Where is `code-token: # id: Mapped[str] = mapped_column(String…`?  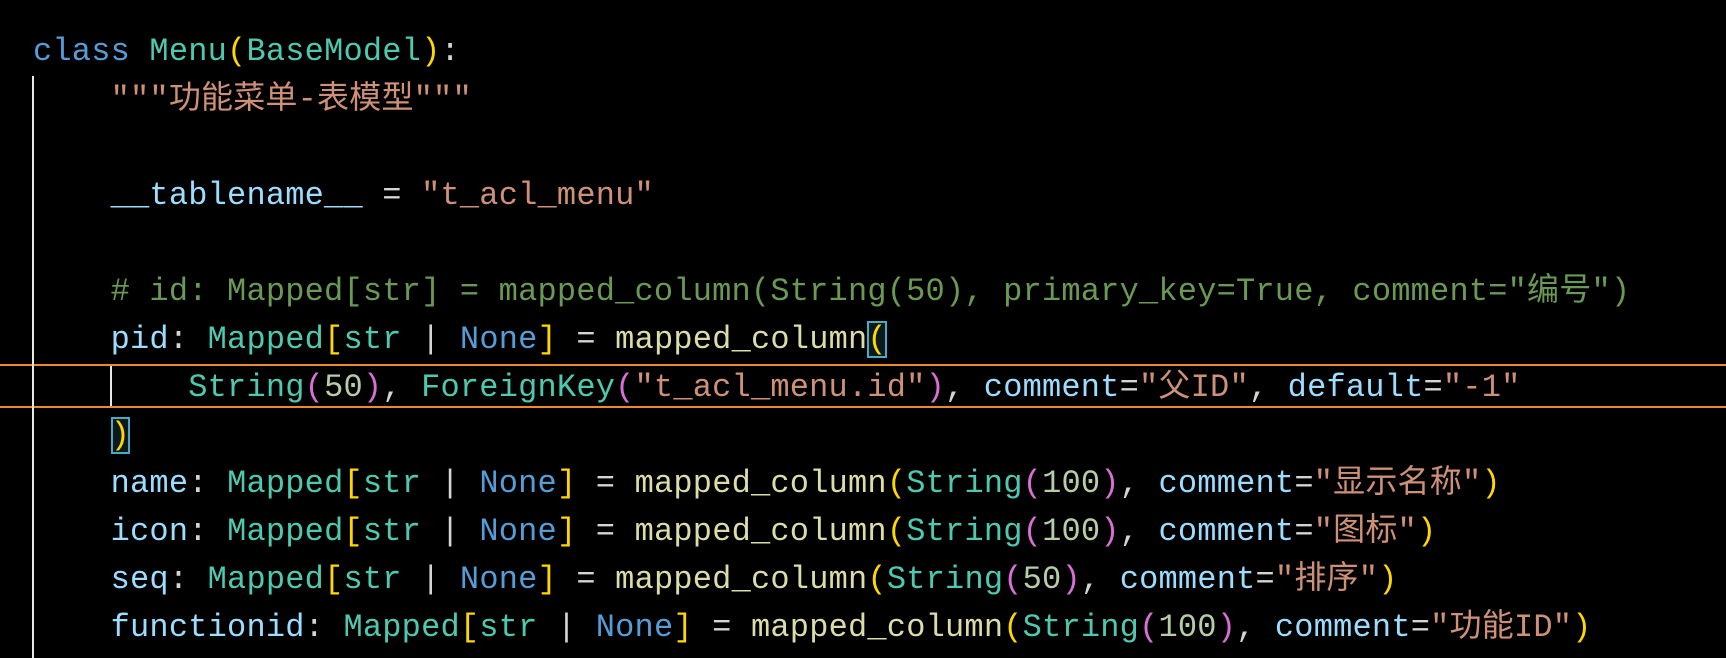 code-token: # id: Mapped[str] = mapped_column(String… is located at coordinates (870, 291).